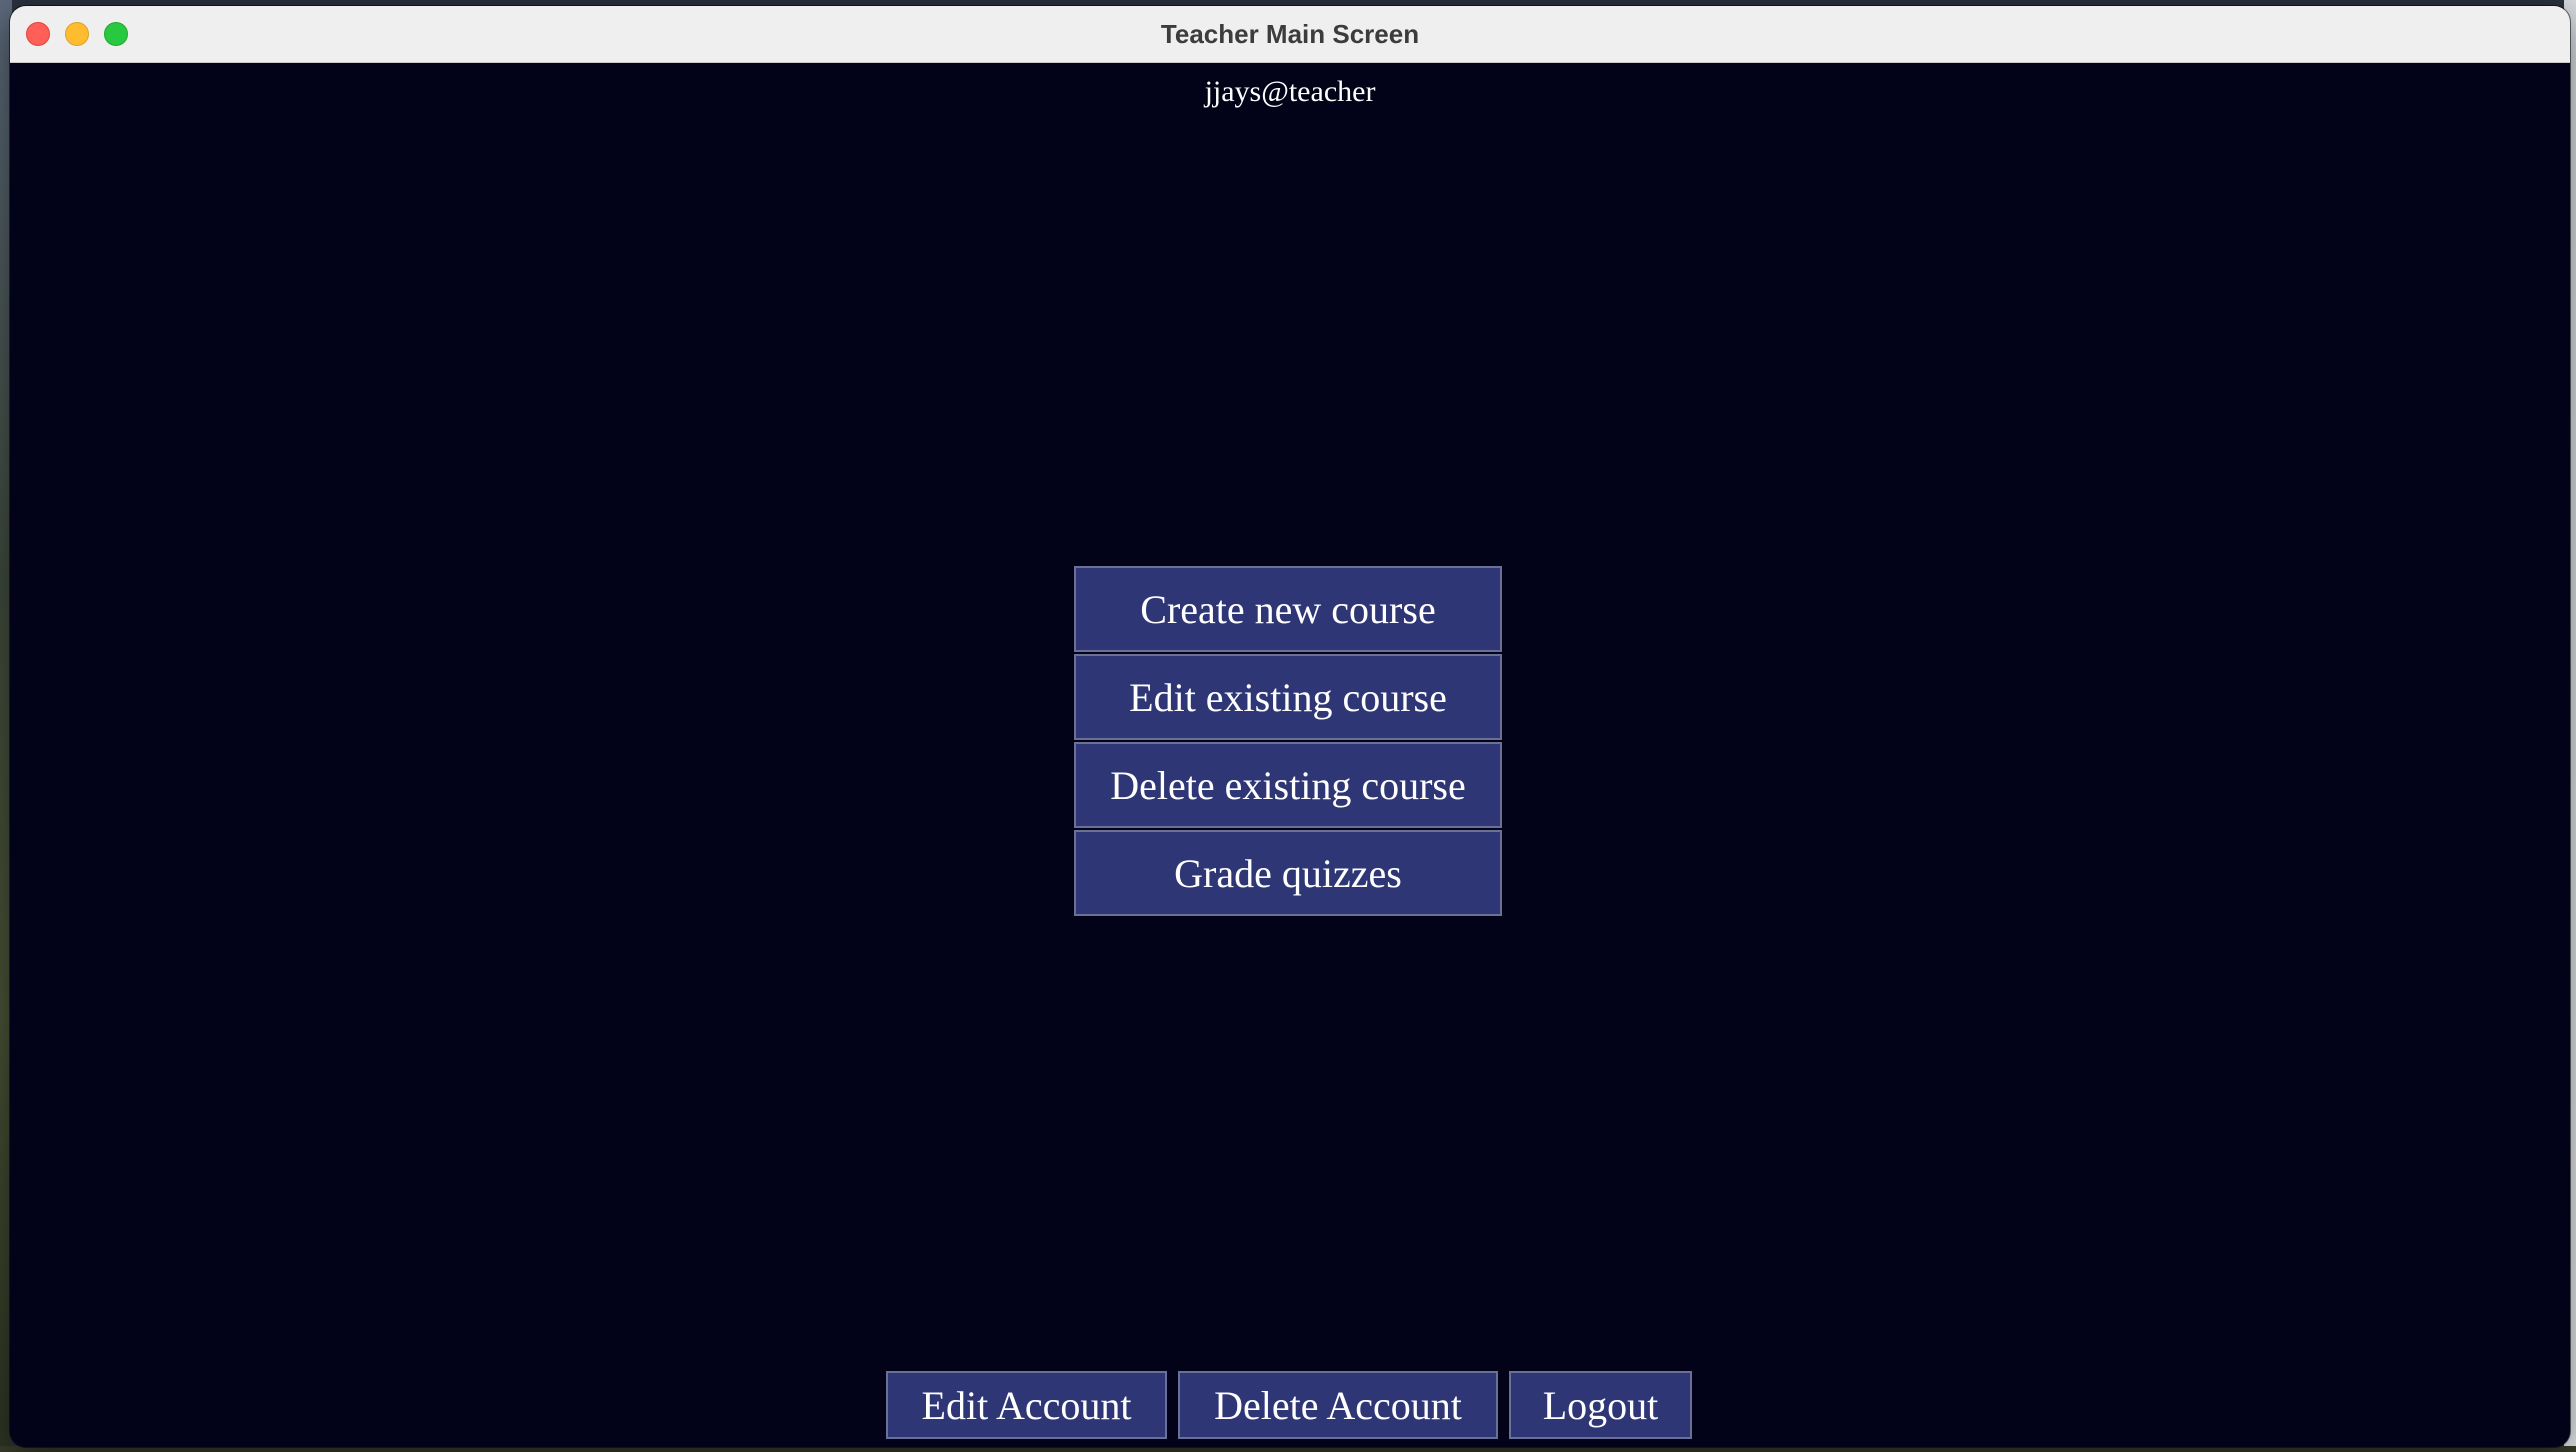 The image size is (2576, 1452). What do you see at coordinates (1600, 1405) in the screenshot?
I see `logout-button: Logout` at bounding box center [1600, 1405].